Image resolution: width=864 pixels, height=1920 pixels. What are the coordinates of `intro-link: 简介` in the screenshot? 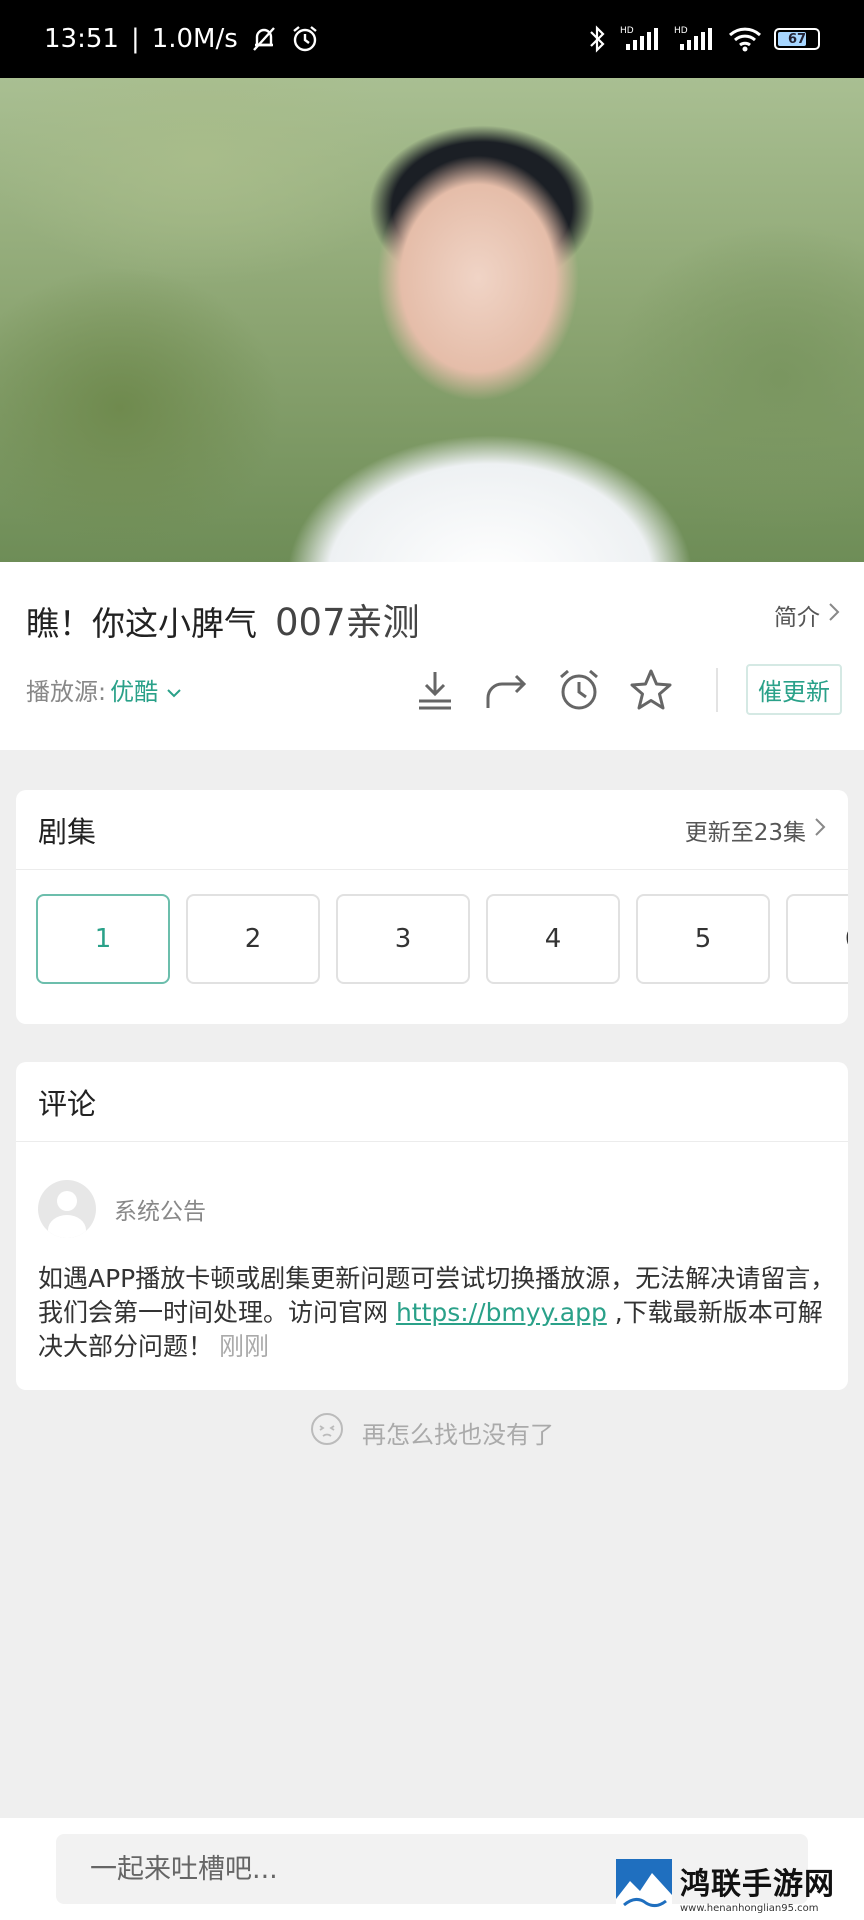 It's located at (807, 615).